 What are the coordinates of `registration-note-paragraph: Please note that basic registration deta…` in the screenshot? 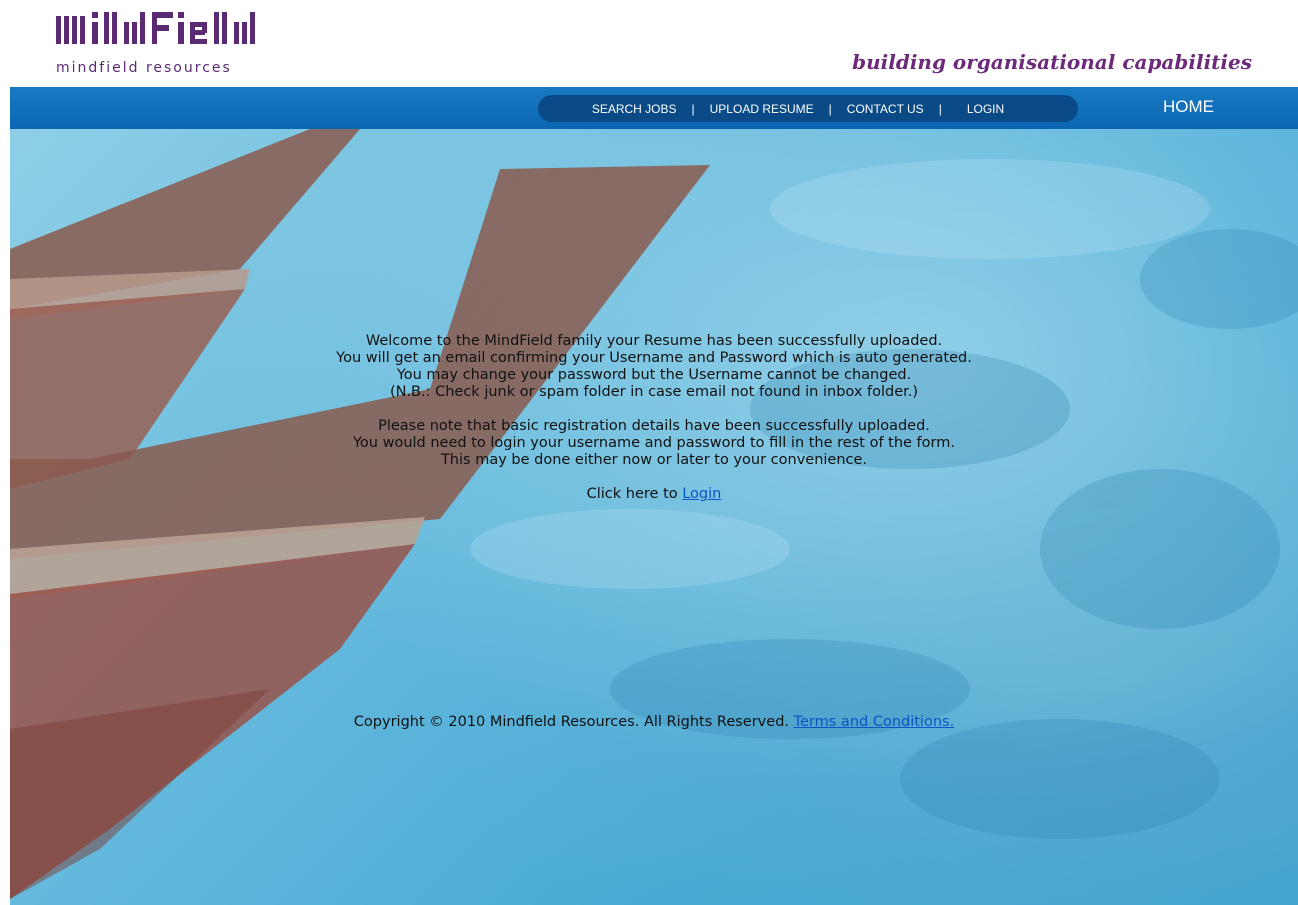 It's located at (654, 443).